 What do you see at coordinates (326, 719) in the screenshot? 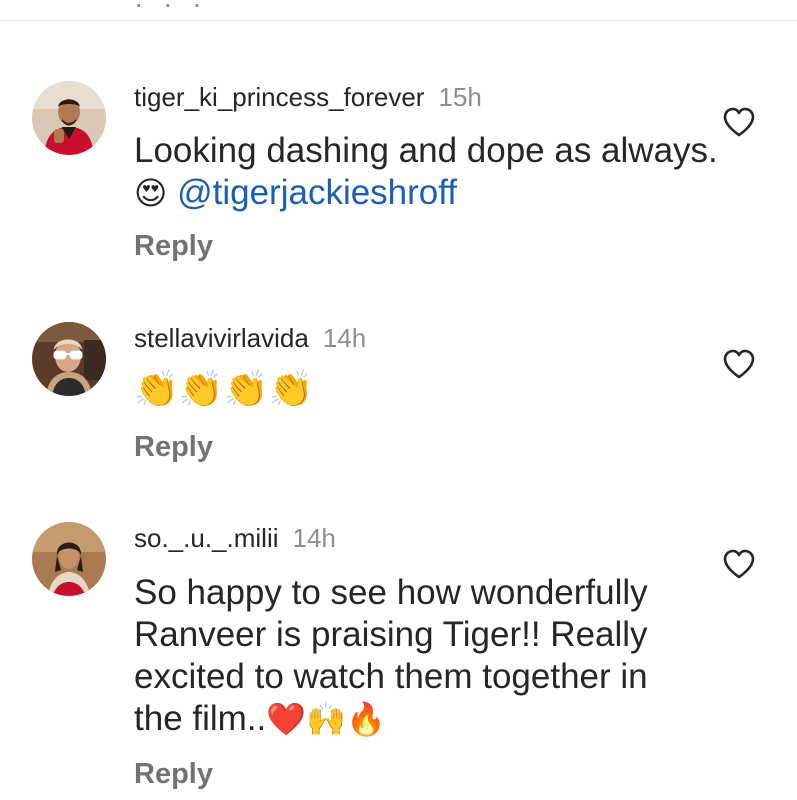
I see `heart-raised-hands-fire-emoji: ❤️🙌🔥` at bounding box center [326, 719].